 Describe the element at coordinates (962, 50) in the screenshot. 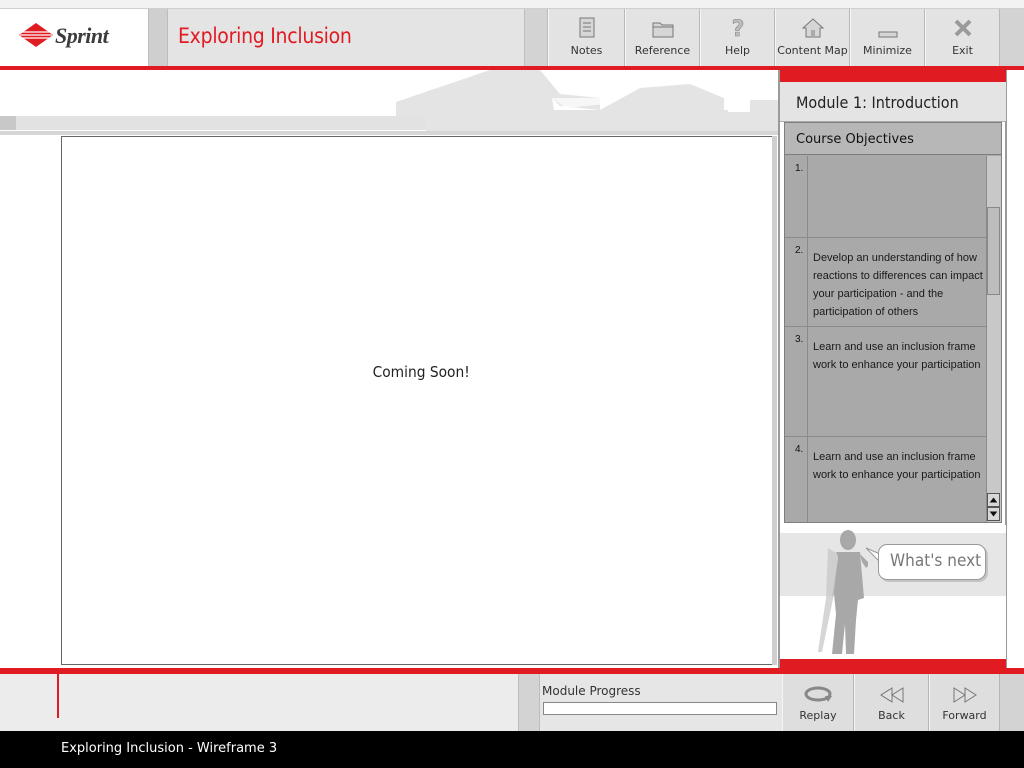

I see `exit-label: Exit` at that location.